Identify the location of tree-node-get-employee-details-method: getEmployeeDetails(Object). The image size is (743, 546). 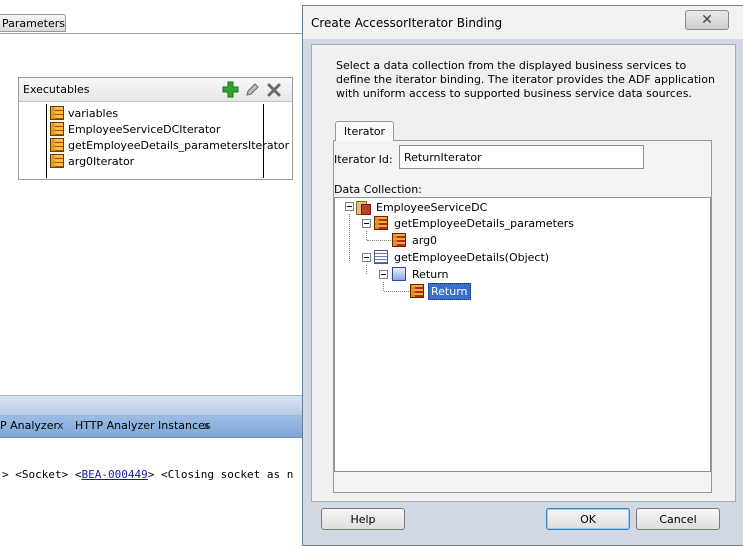
(462, 257).